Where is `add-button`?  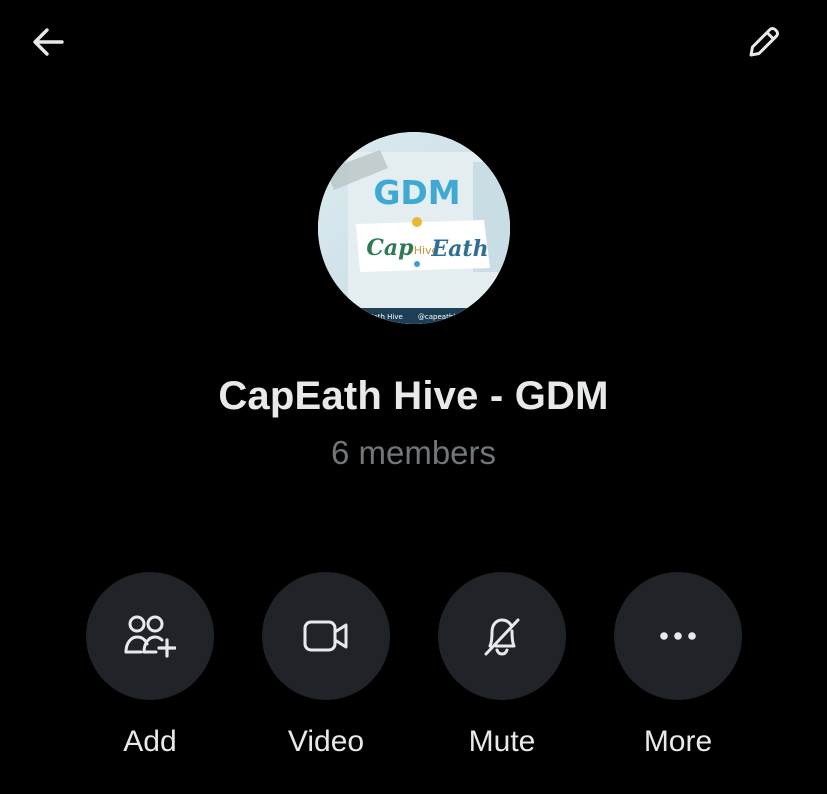
add-button is located at coordinates (150, 636).